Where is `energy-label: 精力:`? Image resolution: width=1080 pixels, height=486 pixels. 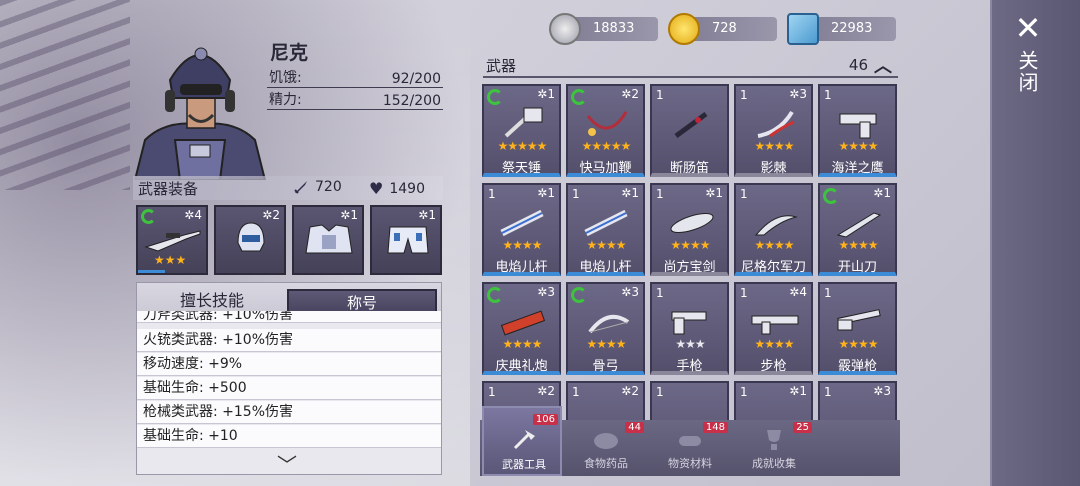 energy-label: 精力: is located at coordinates (285, 100).